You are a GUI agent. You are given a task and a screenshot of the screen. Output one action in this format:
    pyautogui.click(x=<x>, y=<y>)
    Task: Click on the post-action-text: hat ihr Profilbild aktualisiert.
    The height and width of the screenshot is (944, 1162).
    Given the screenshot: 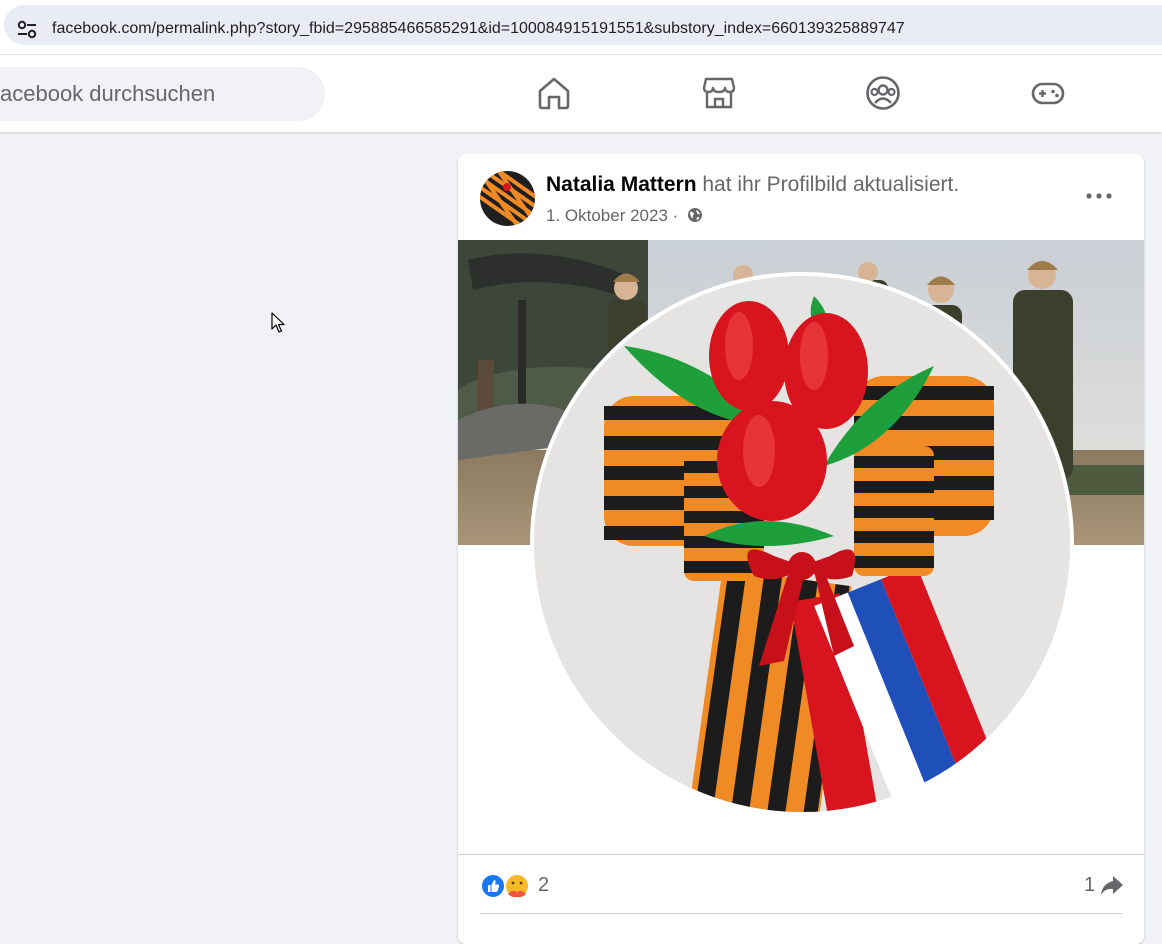 What is the action you would take?
    pyautogui.click(x=828, y=184)
    